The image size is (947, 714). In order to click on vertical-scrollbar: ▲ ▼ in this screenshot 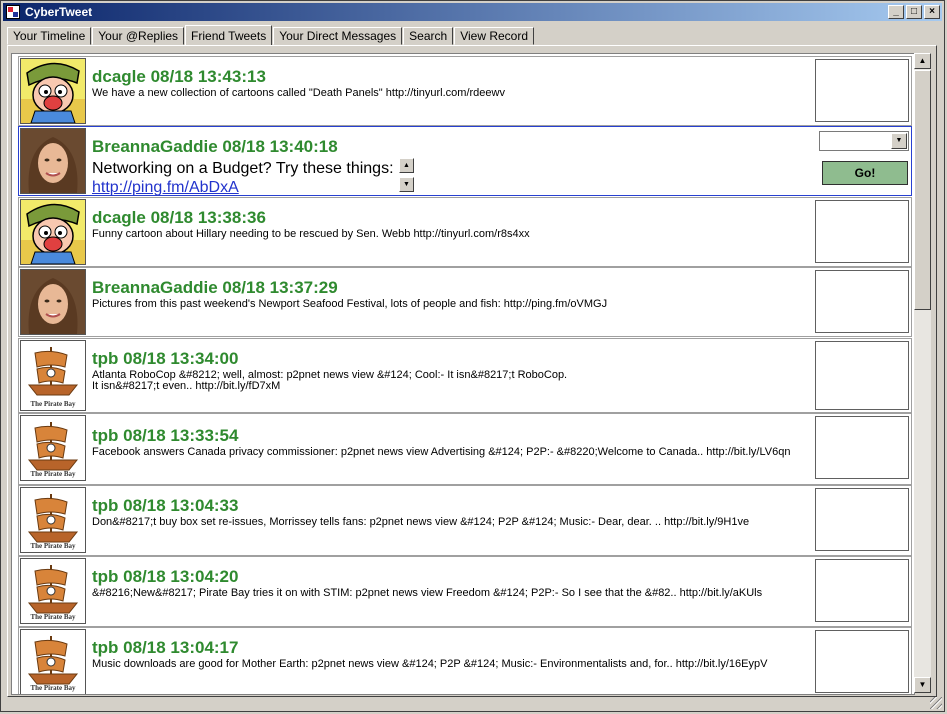, I will do `click(922, 373)`.